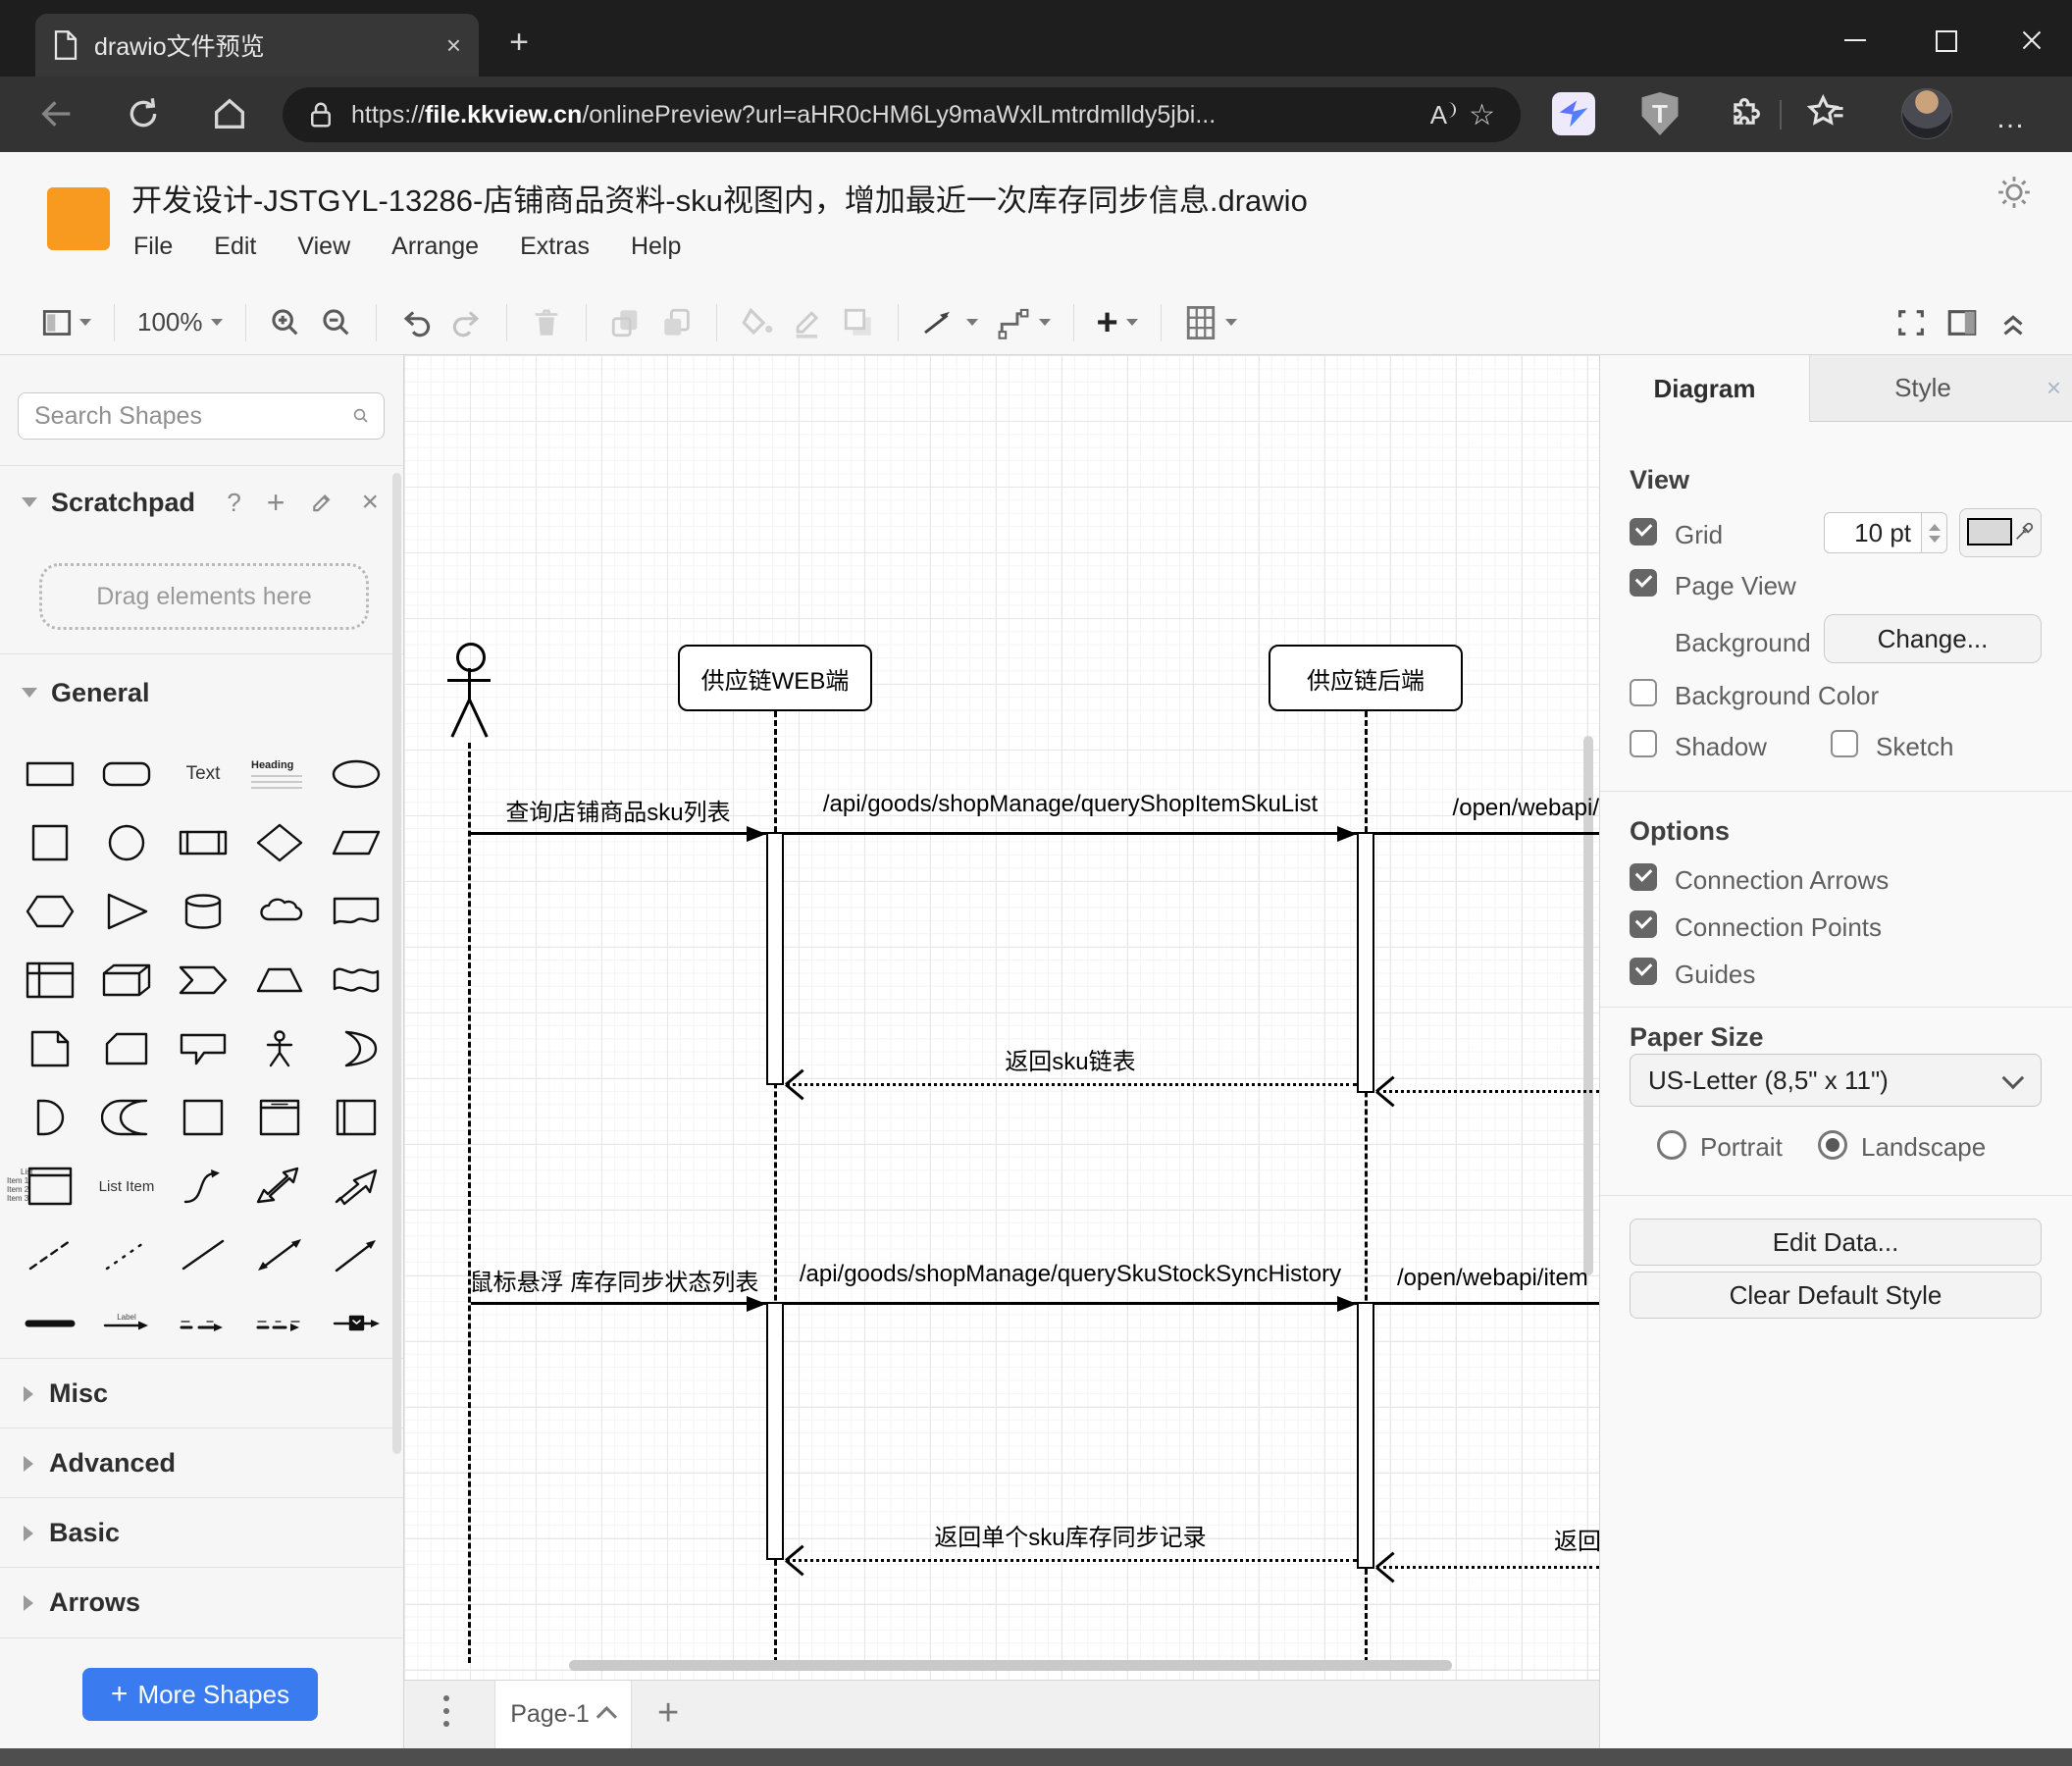 This screenshot has width=2072, height=1766. I want to click on new-tab-button: +, so click(519, 43).